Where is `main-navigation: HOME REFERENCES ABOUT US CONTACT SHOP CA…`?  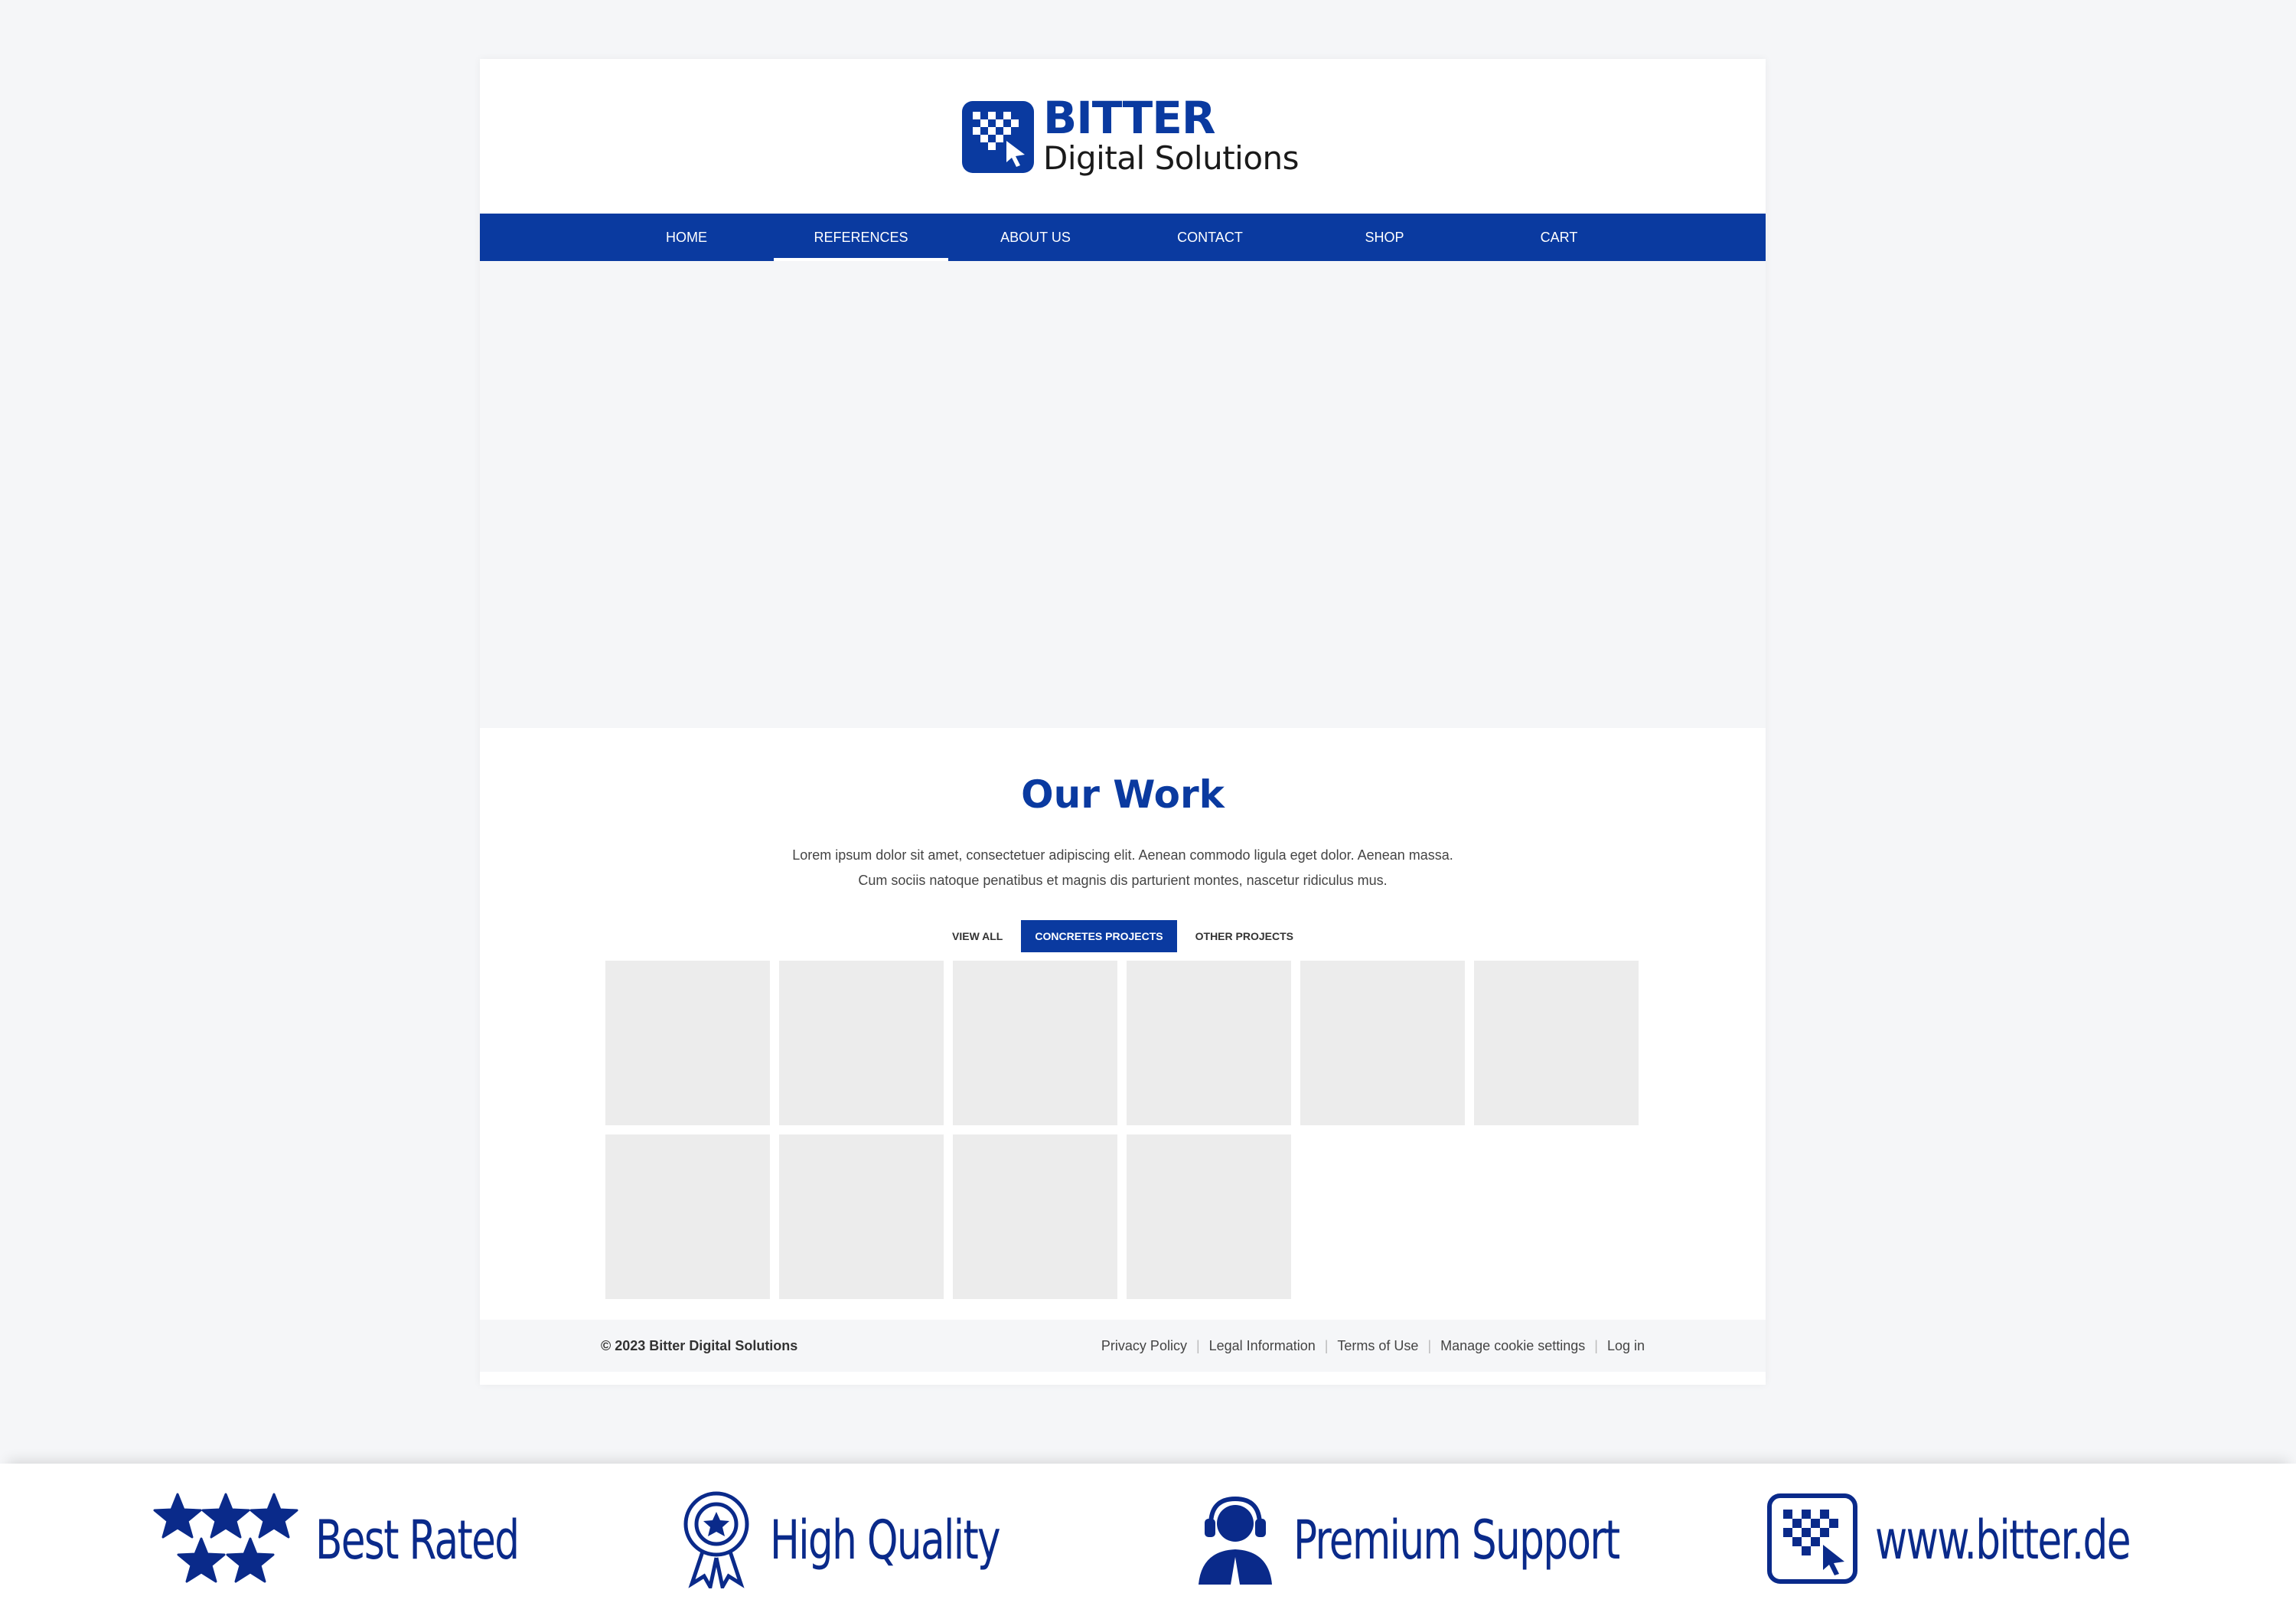 main-navigation: HOME REFERENCES ABOUT US CONTACT SHOP CA… is located at coordinates (1123, 237).